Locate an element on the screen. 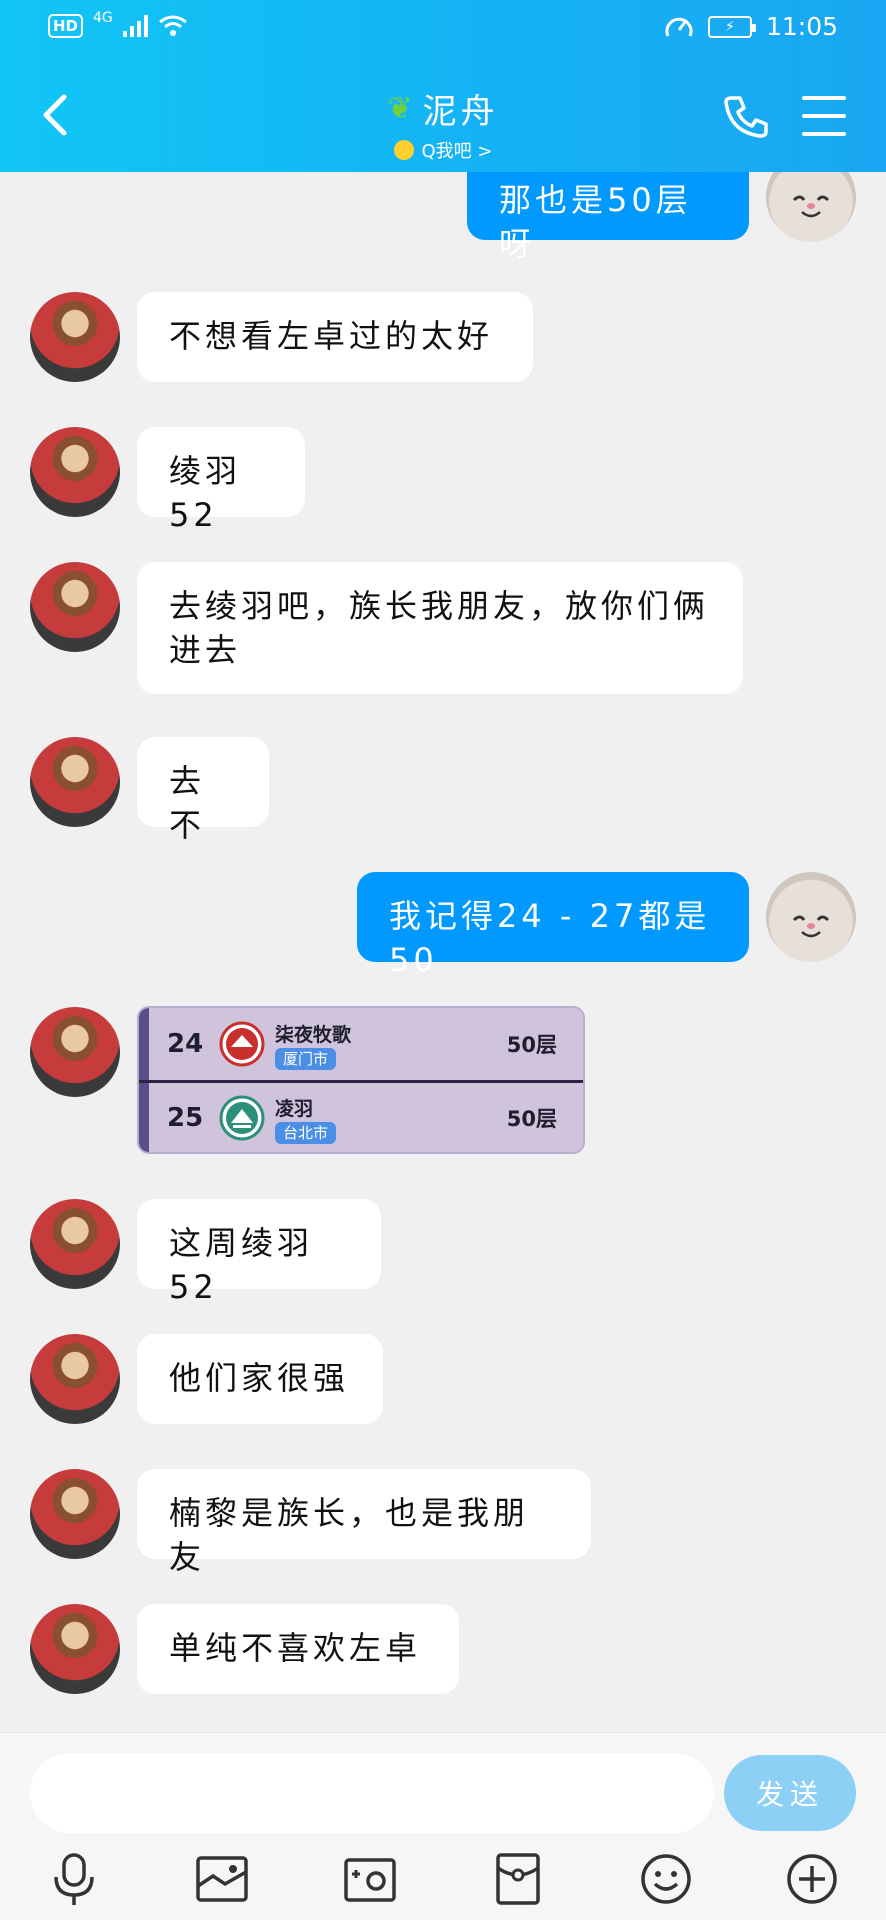 This screenshot has width=886, height=1920. message-bubble-in: 楠黎是族长，也是我朋友 is located at coordinates (364, 1522).